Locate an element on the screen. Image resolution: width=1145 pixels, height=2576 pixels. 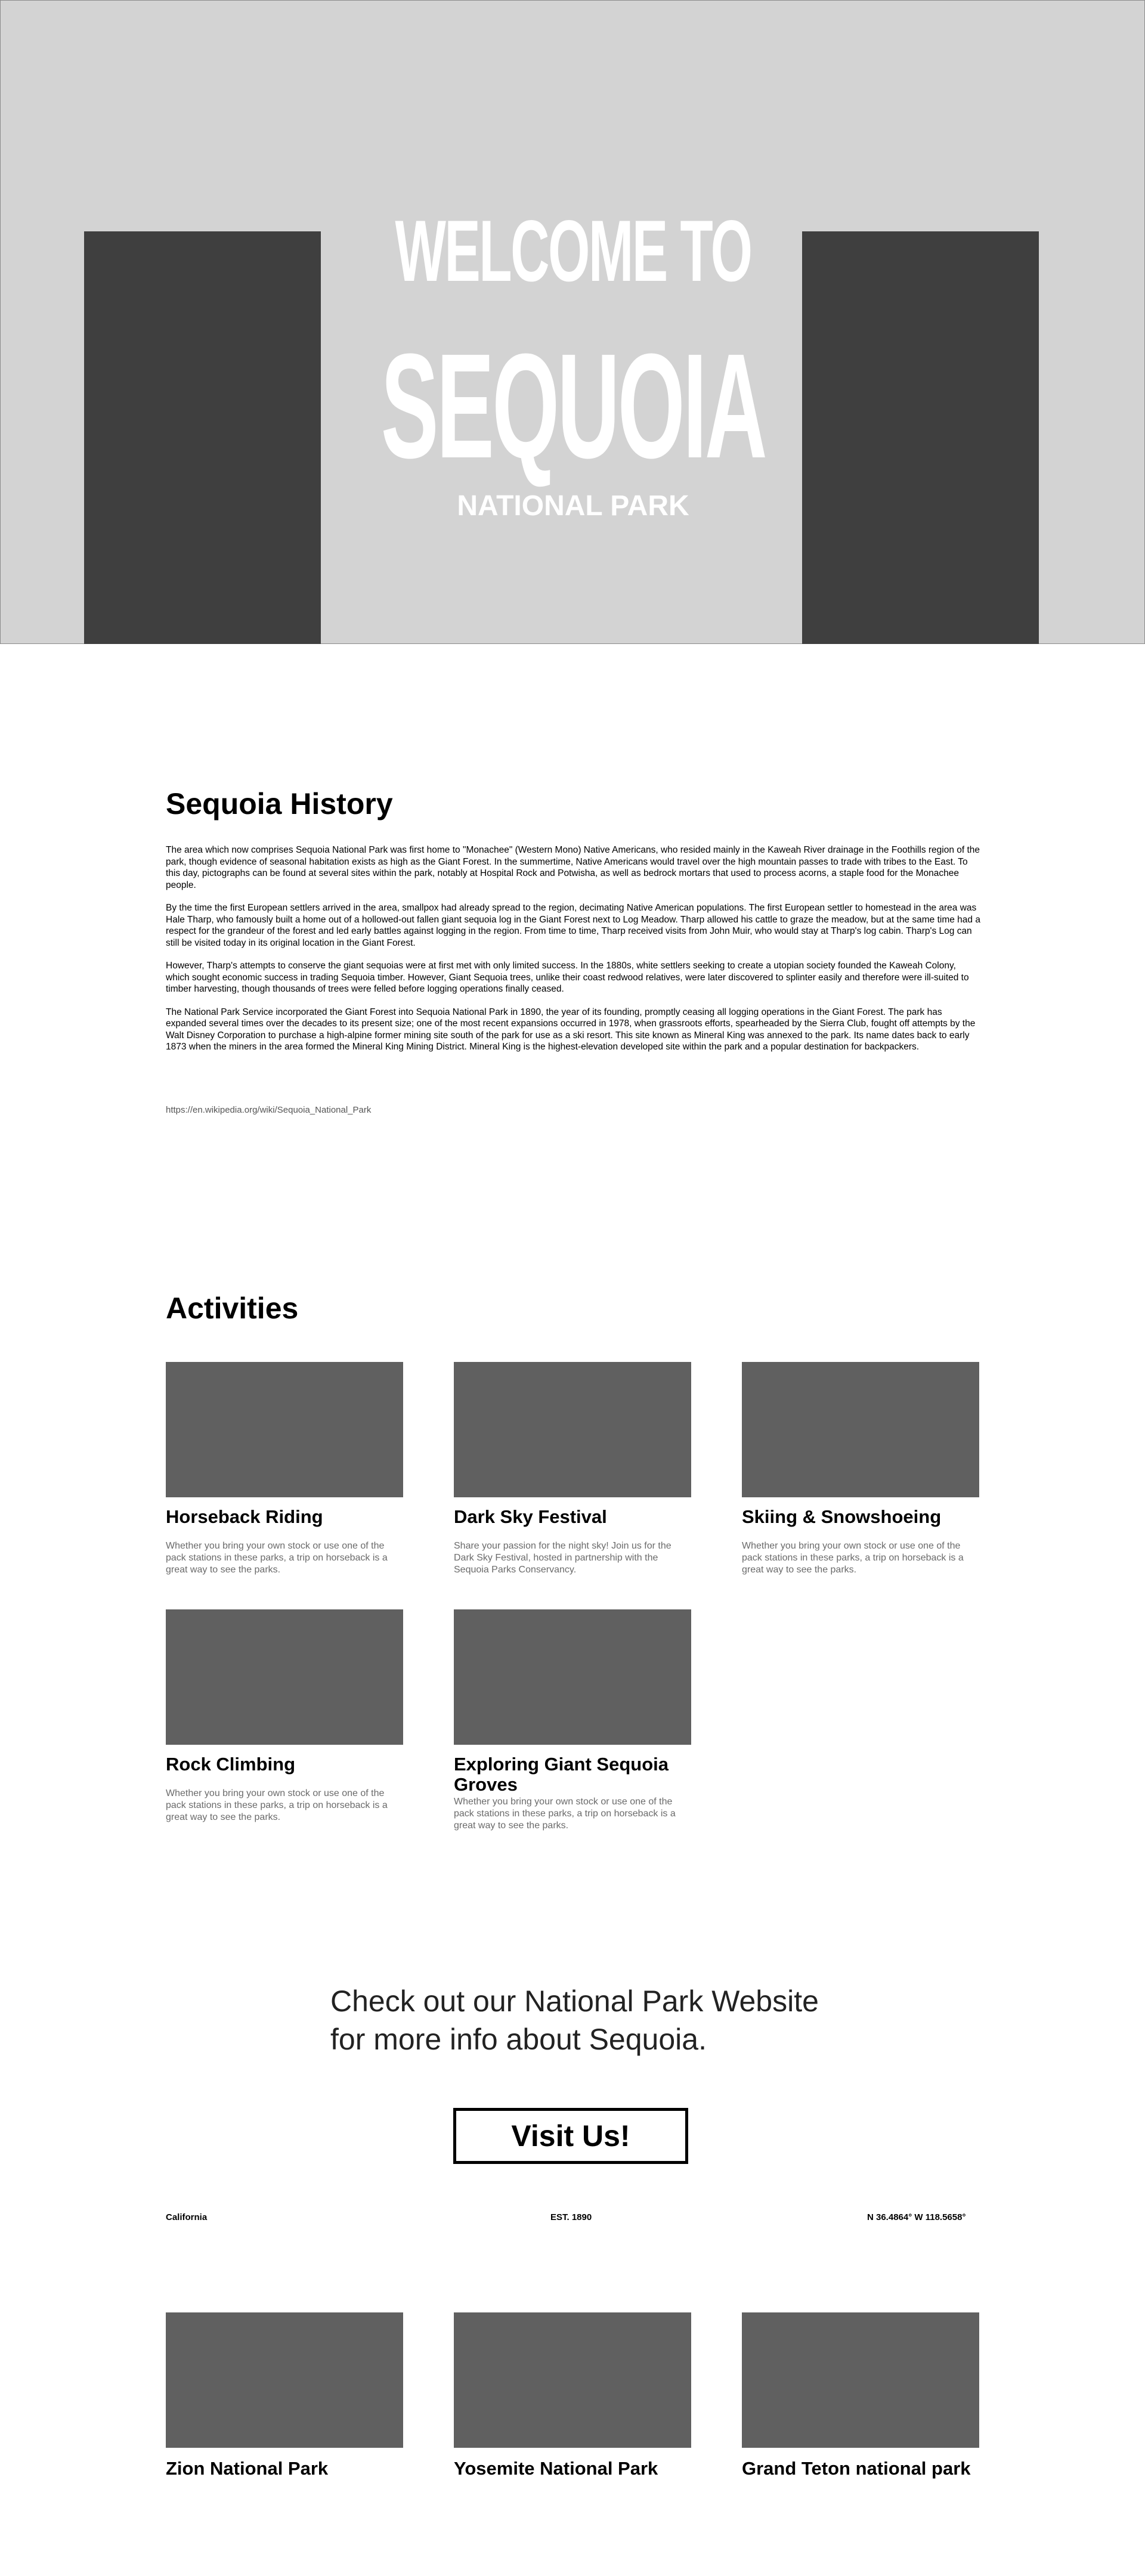
park-coordinates: N 36.4864° W 118.5658° is located at coordinates (916, 2217).